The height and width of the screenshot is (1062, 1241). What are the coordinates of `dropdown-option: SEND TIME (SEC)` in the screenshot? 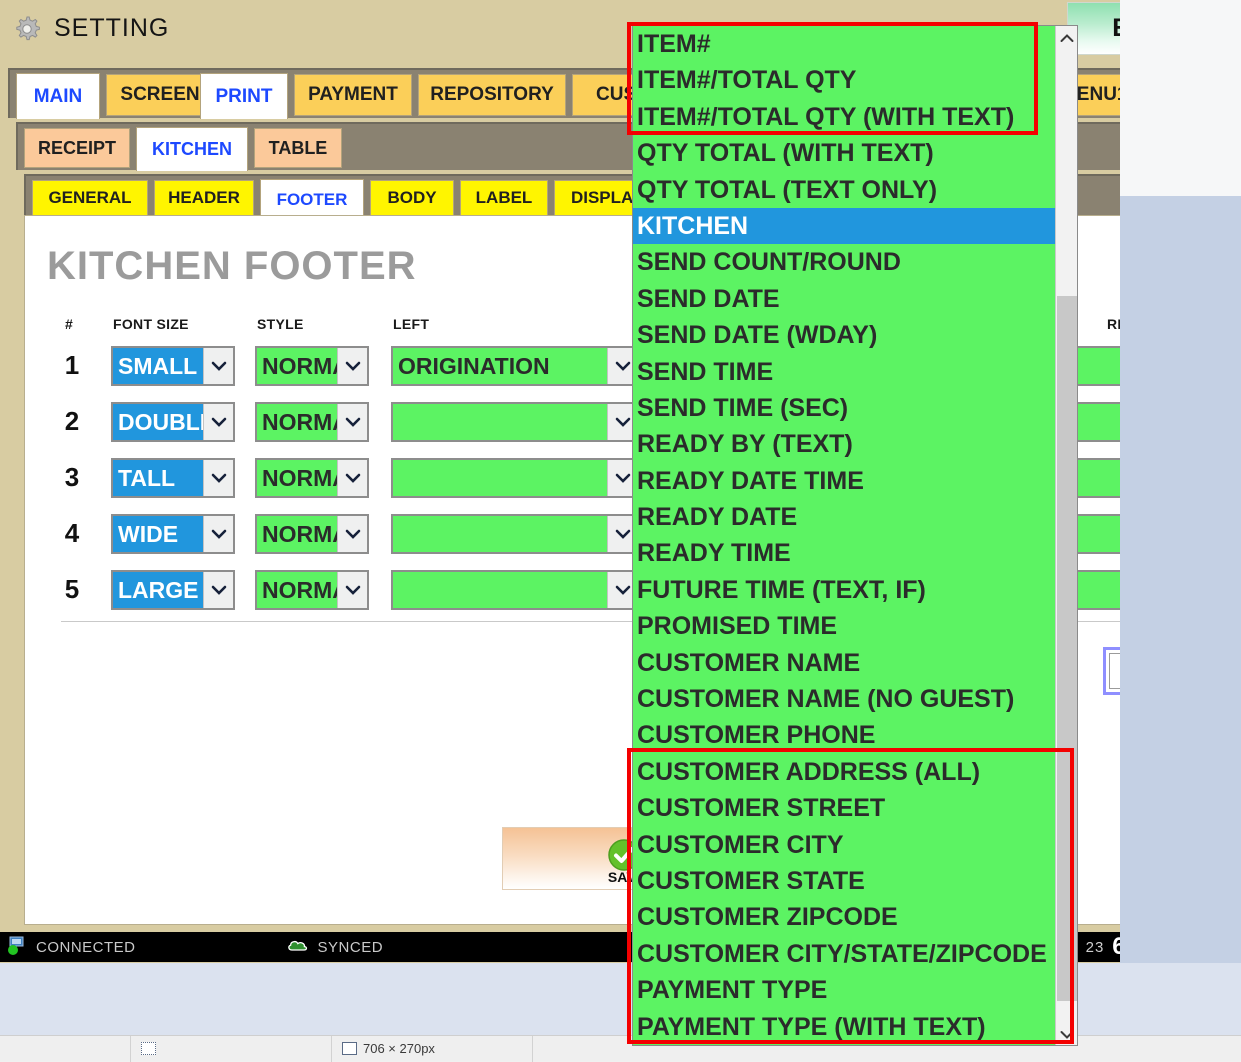 It's located at (845, 408).